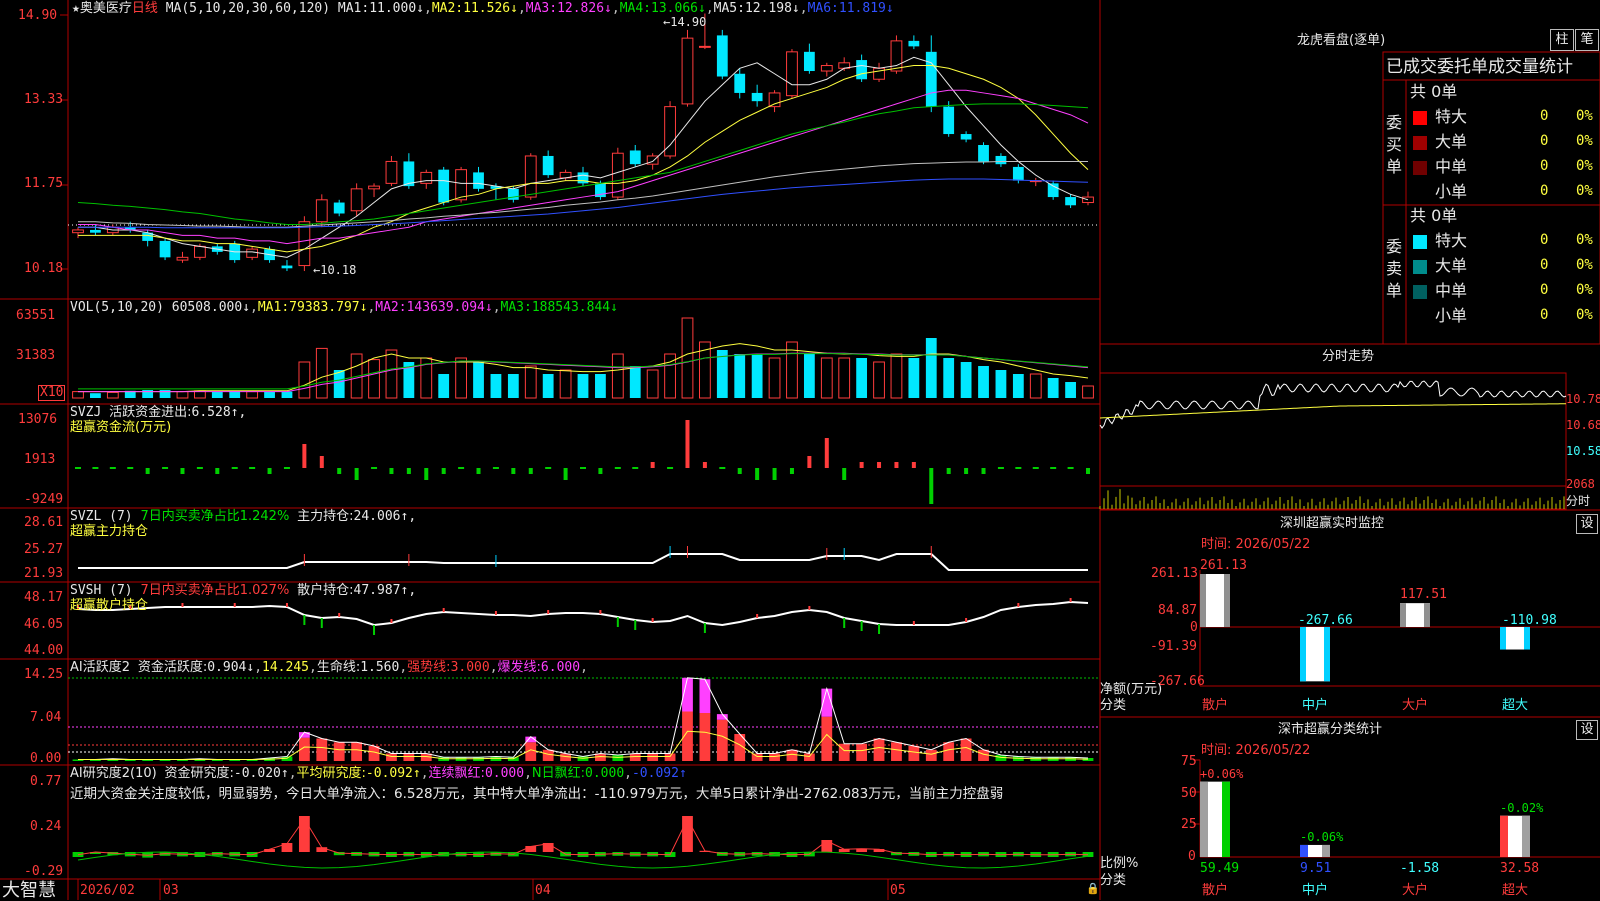 The image size is (1600, 901). What do you see at coordinates (584, 8) in the screenshot?
I see `ma3-value: 12.826↓` at bounding box center [584, 8].